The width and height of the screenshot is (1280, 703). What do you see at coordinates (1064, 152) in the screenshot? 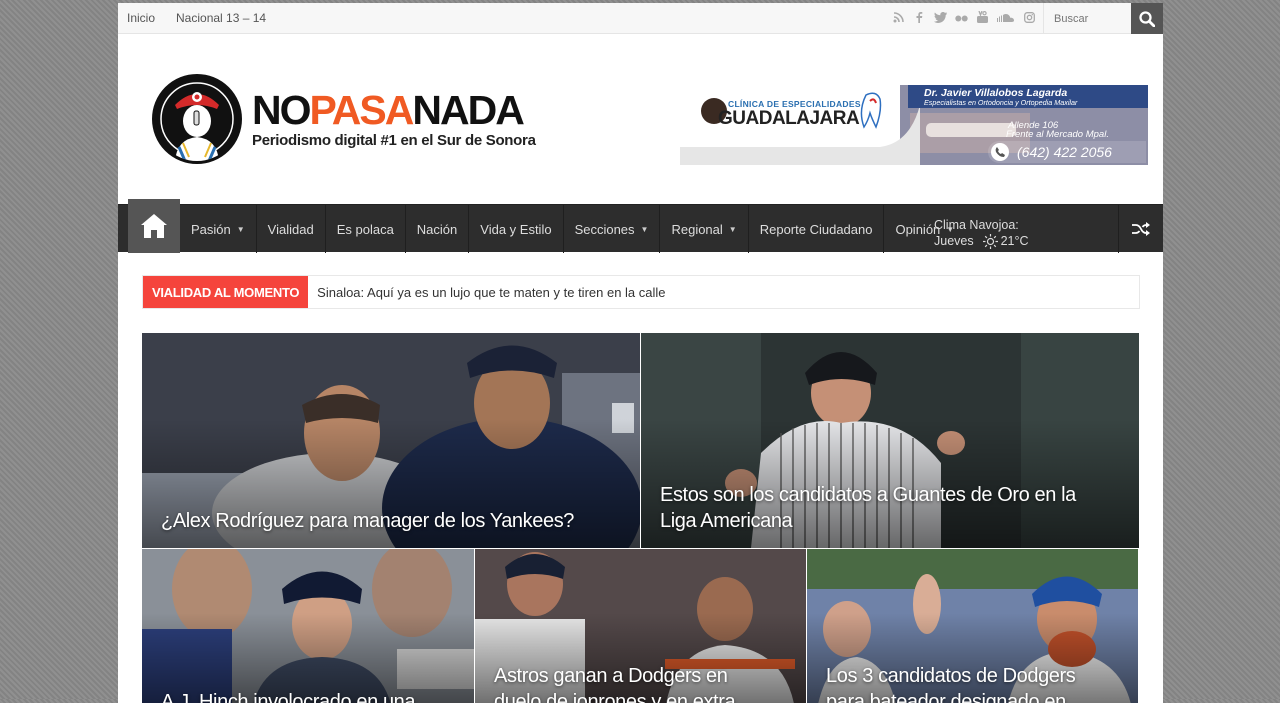
I see `ad-phone-number: (642) 422 2056` at bounding box center [1064, 152].